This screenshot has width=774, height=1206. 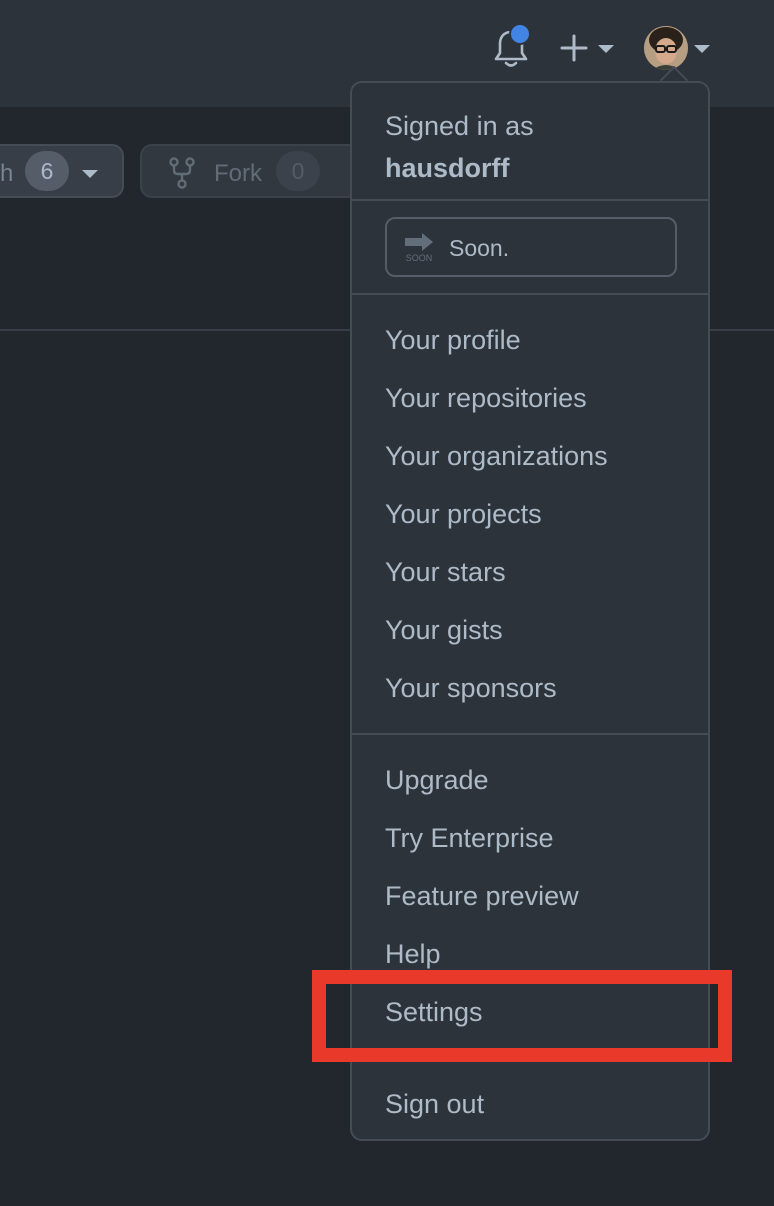 What do you see at coordinates (453, 340) in the screenshot?
I see `menu-item-your-profile: Your profile` at bounding box center [453, 340].